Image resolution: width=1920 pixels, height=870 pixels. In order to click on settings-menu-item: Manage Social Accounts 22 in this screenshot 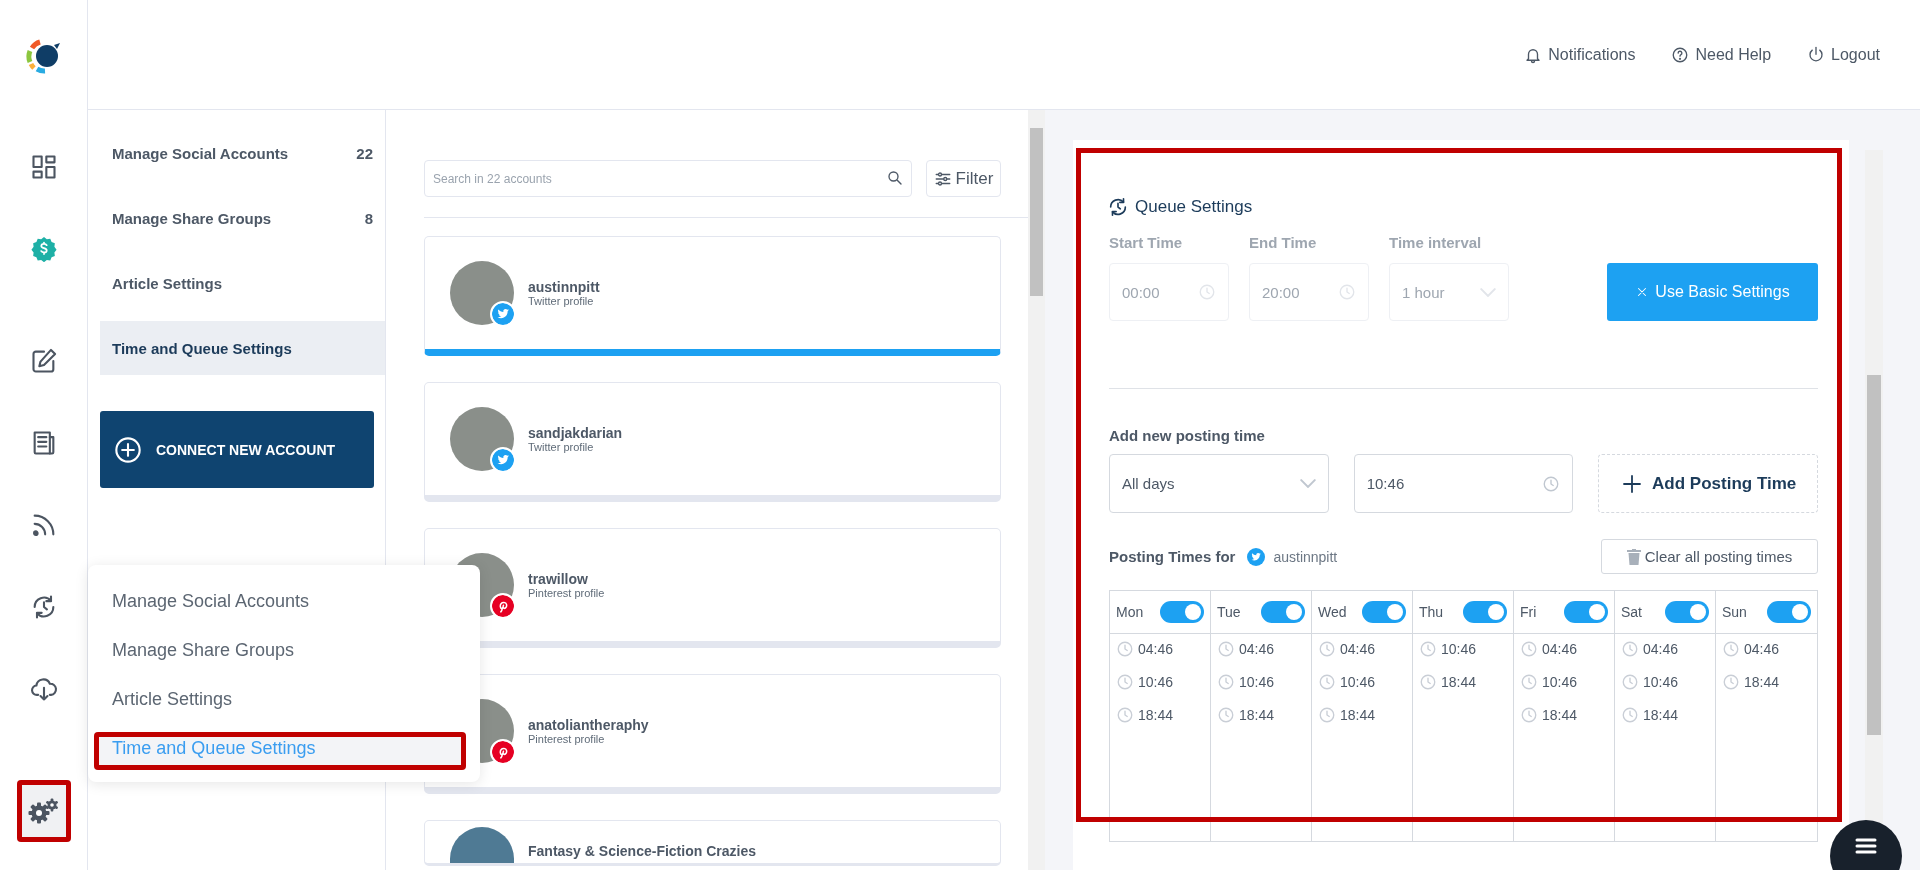, I will do `click(242, 153)`.